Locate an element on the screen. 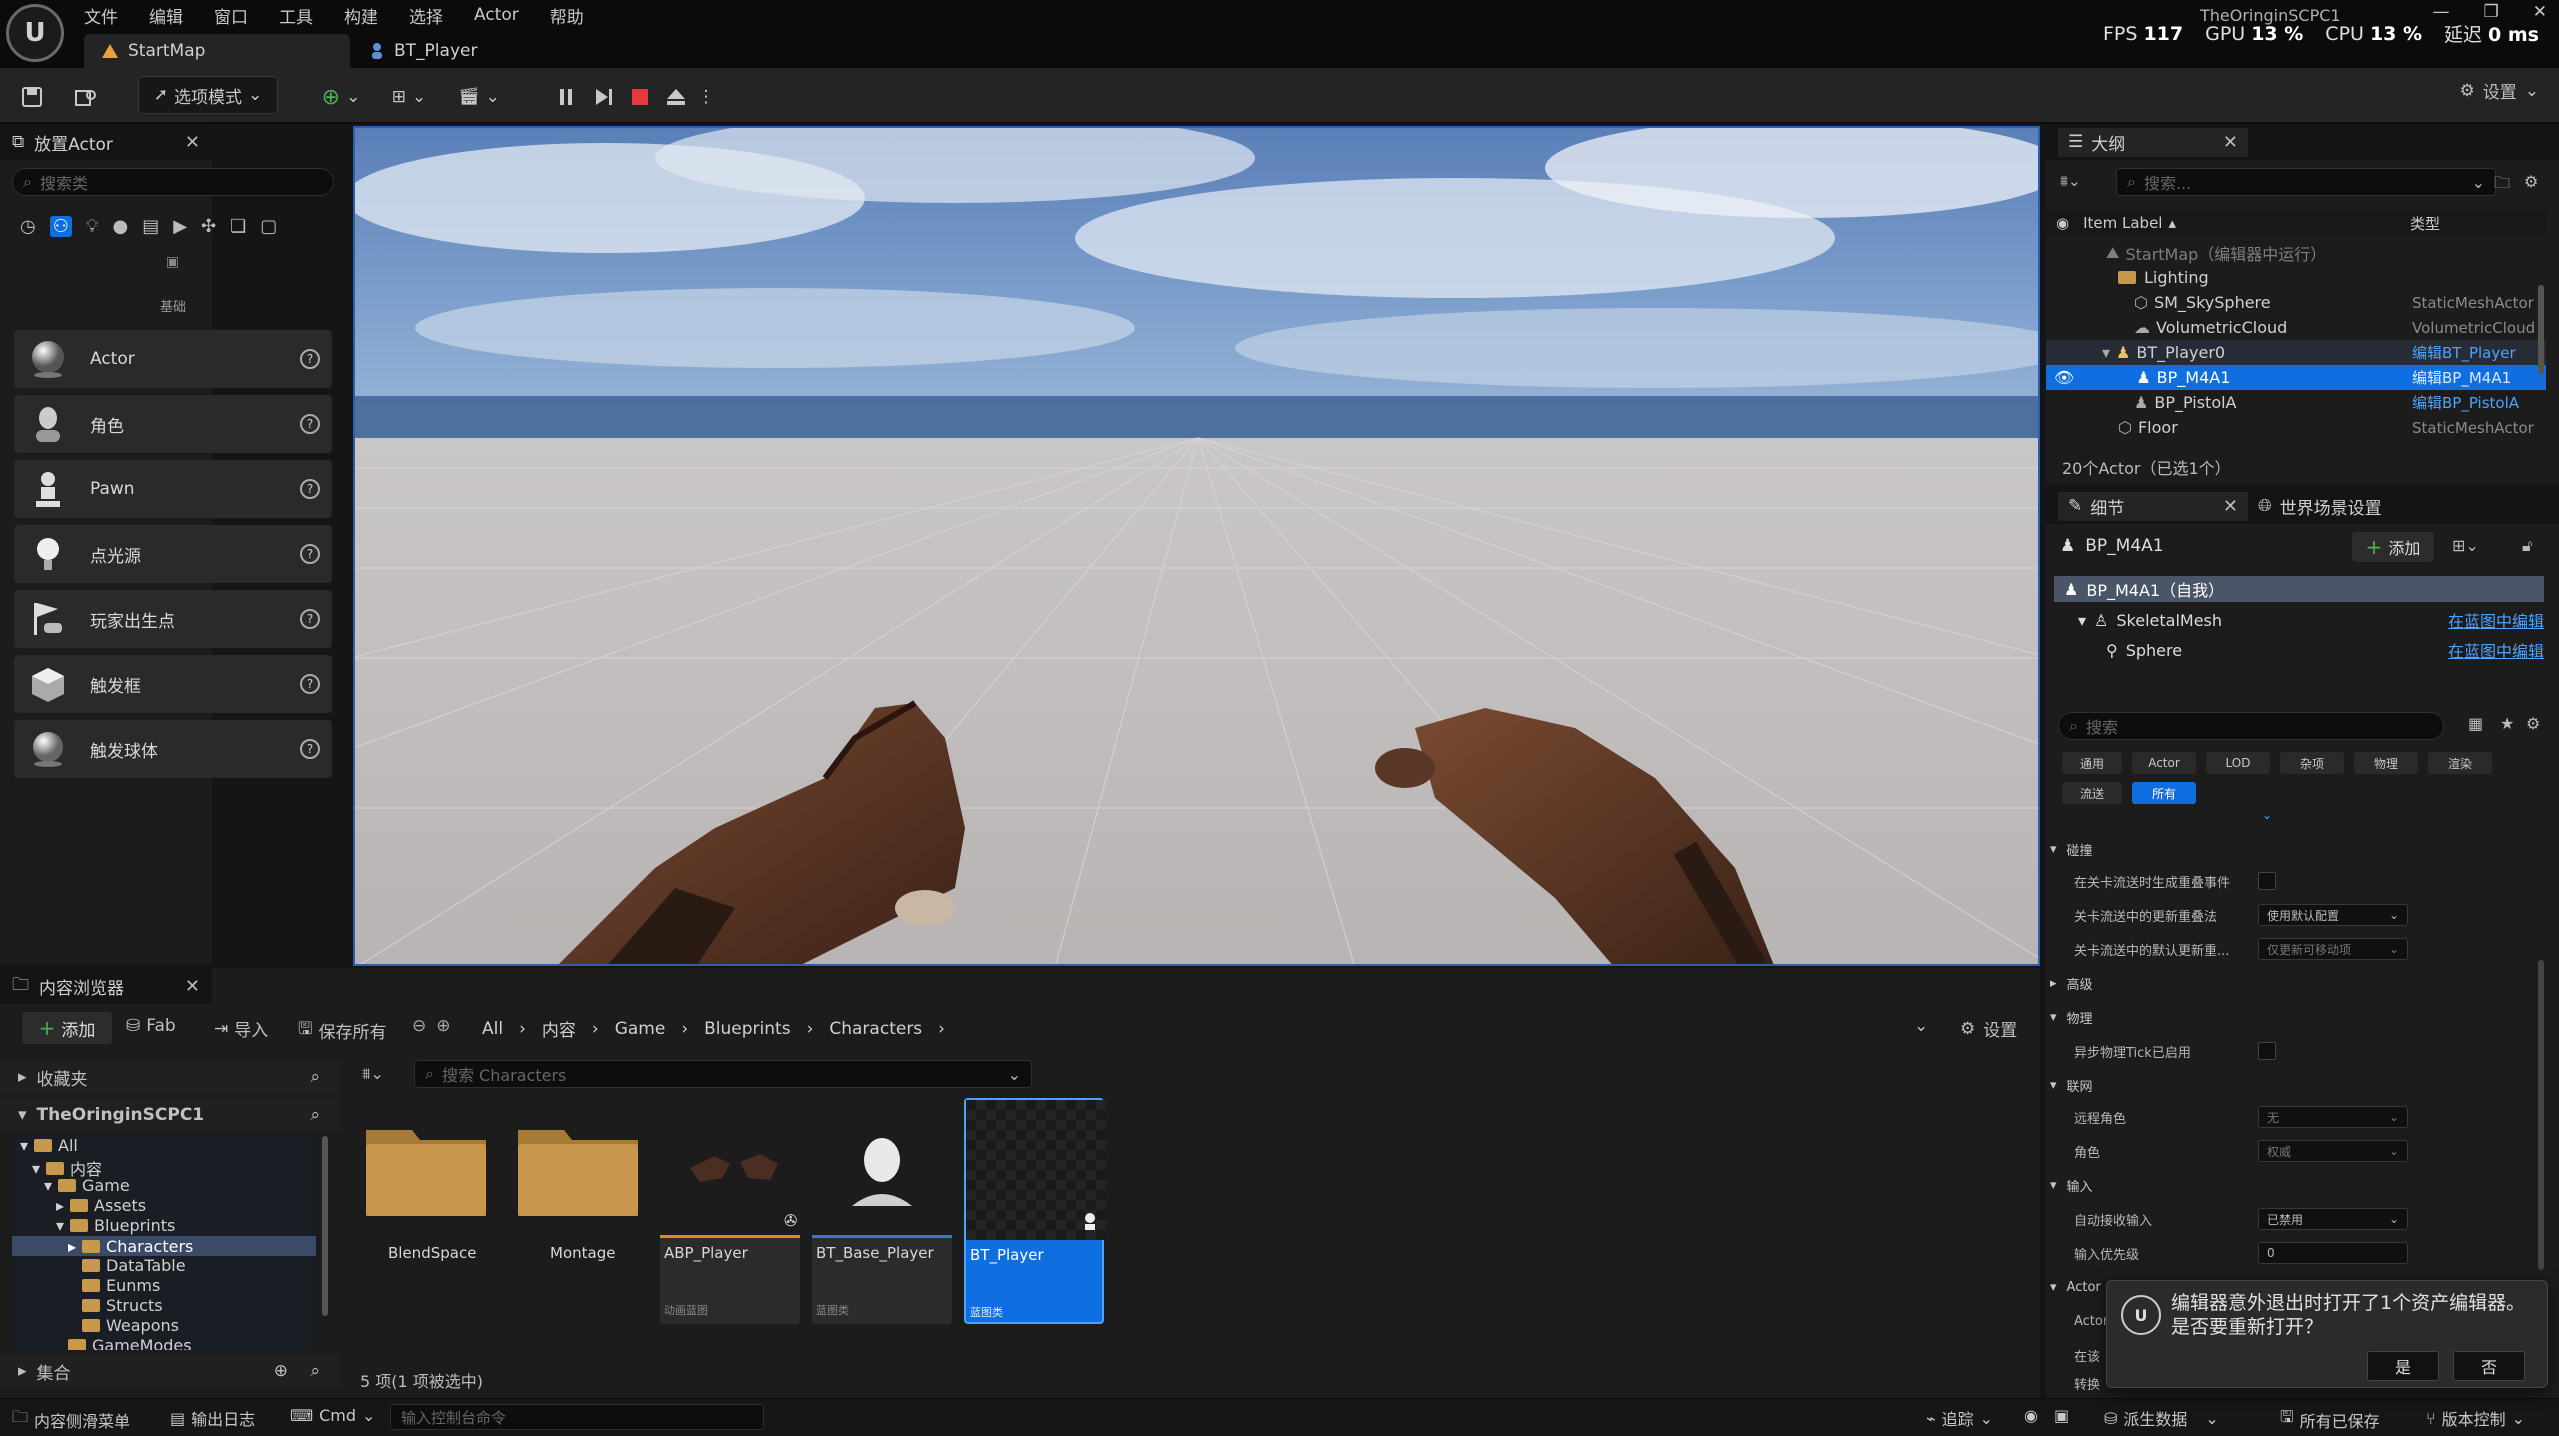 This screenshot has height=1436, width=2559. browse-icon is located at coordinates (86, 97).